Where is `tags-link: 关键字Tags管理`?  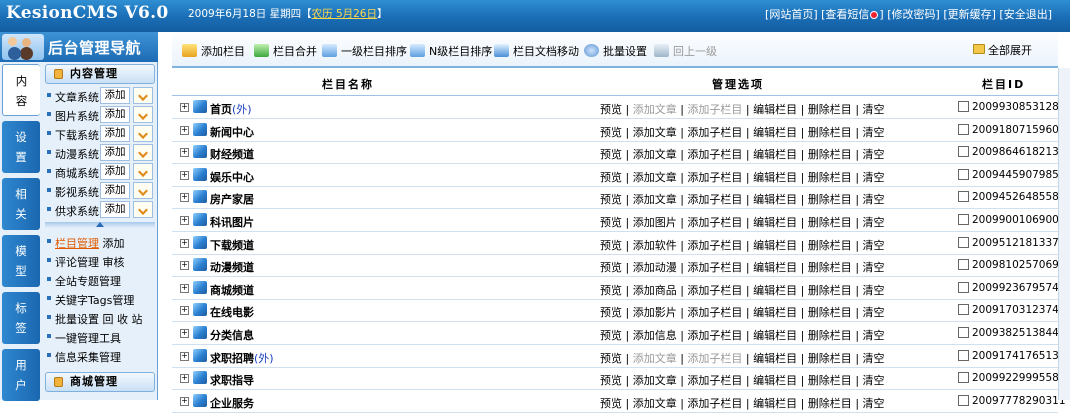 tags-link: 关键字Tags管理 is located at coordinates (94, 300).